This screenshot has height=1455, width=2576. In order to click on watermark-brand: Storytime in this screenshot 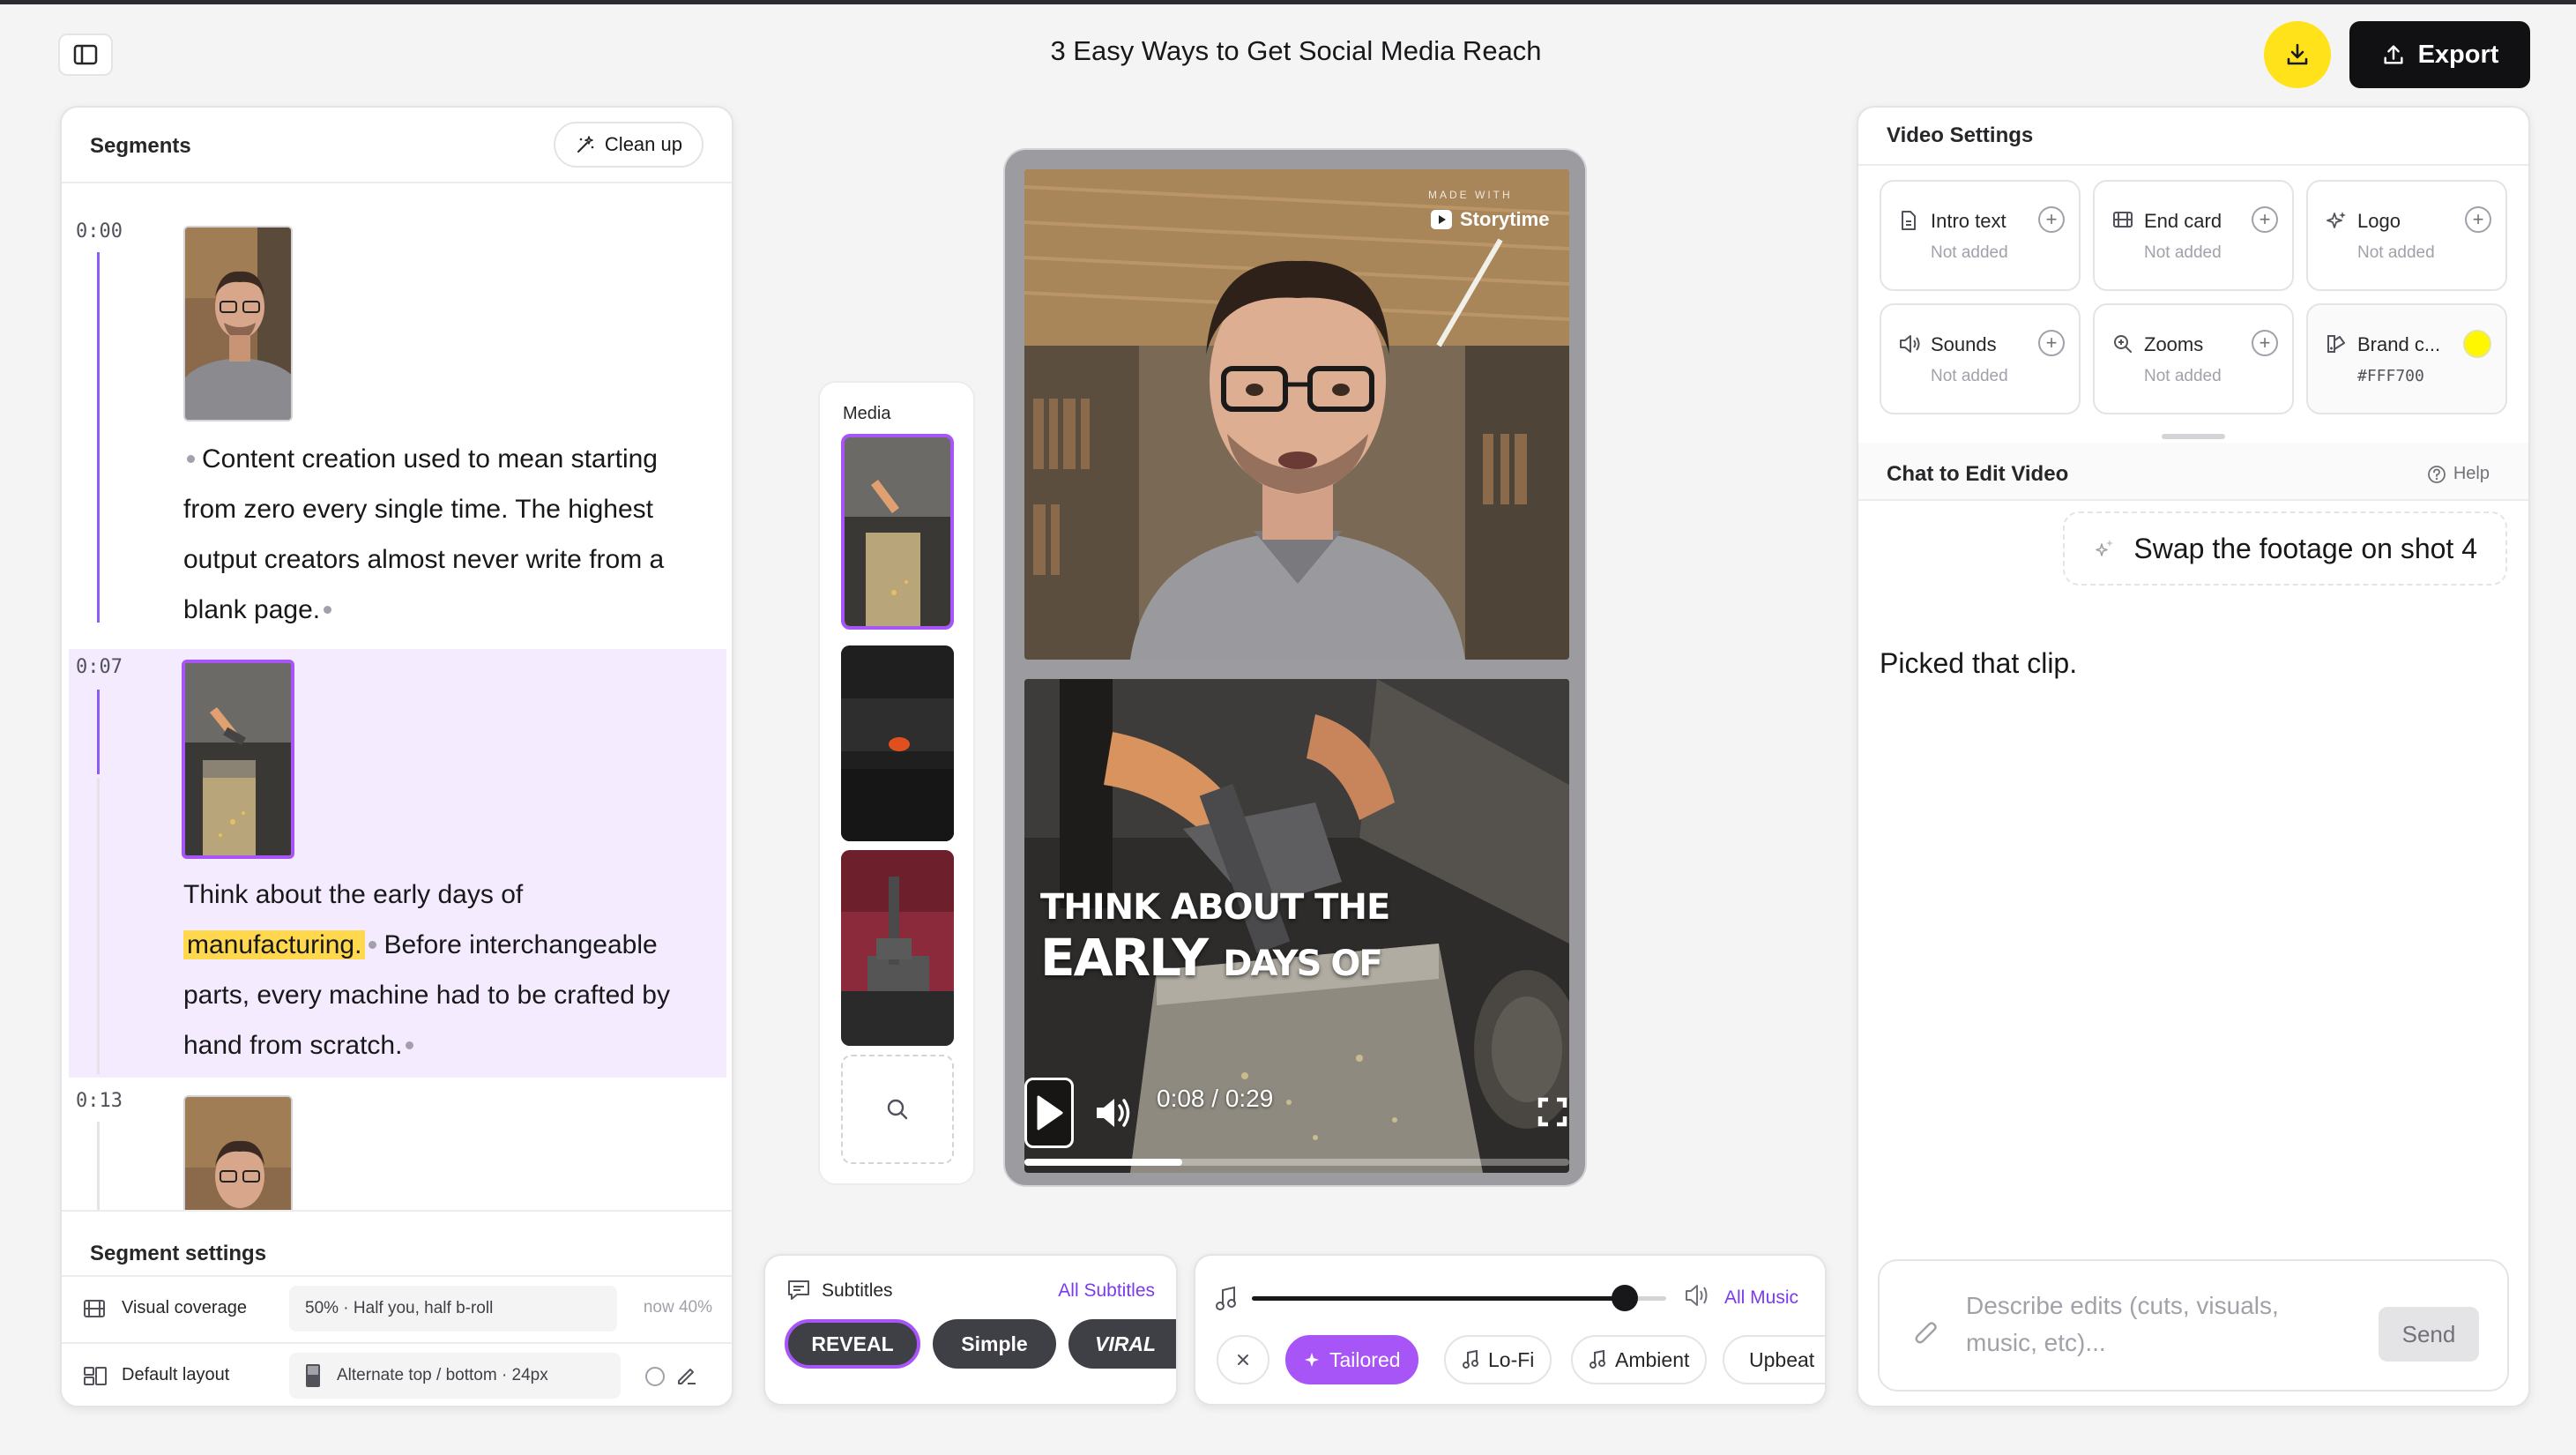, I will do `click(1490, 219)`.